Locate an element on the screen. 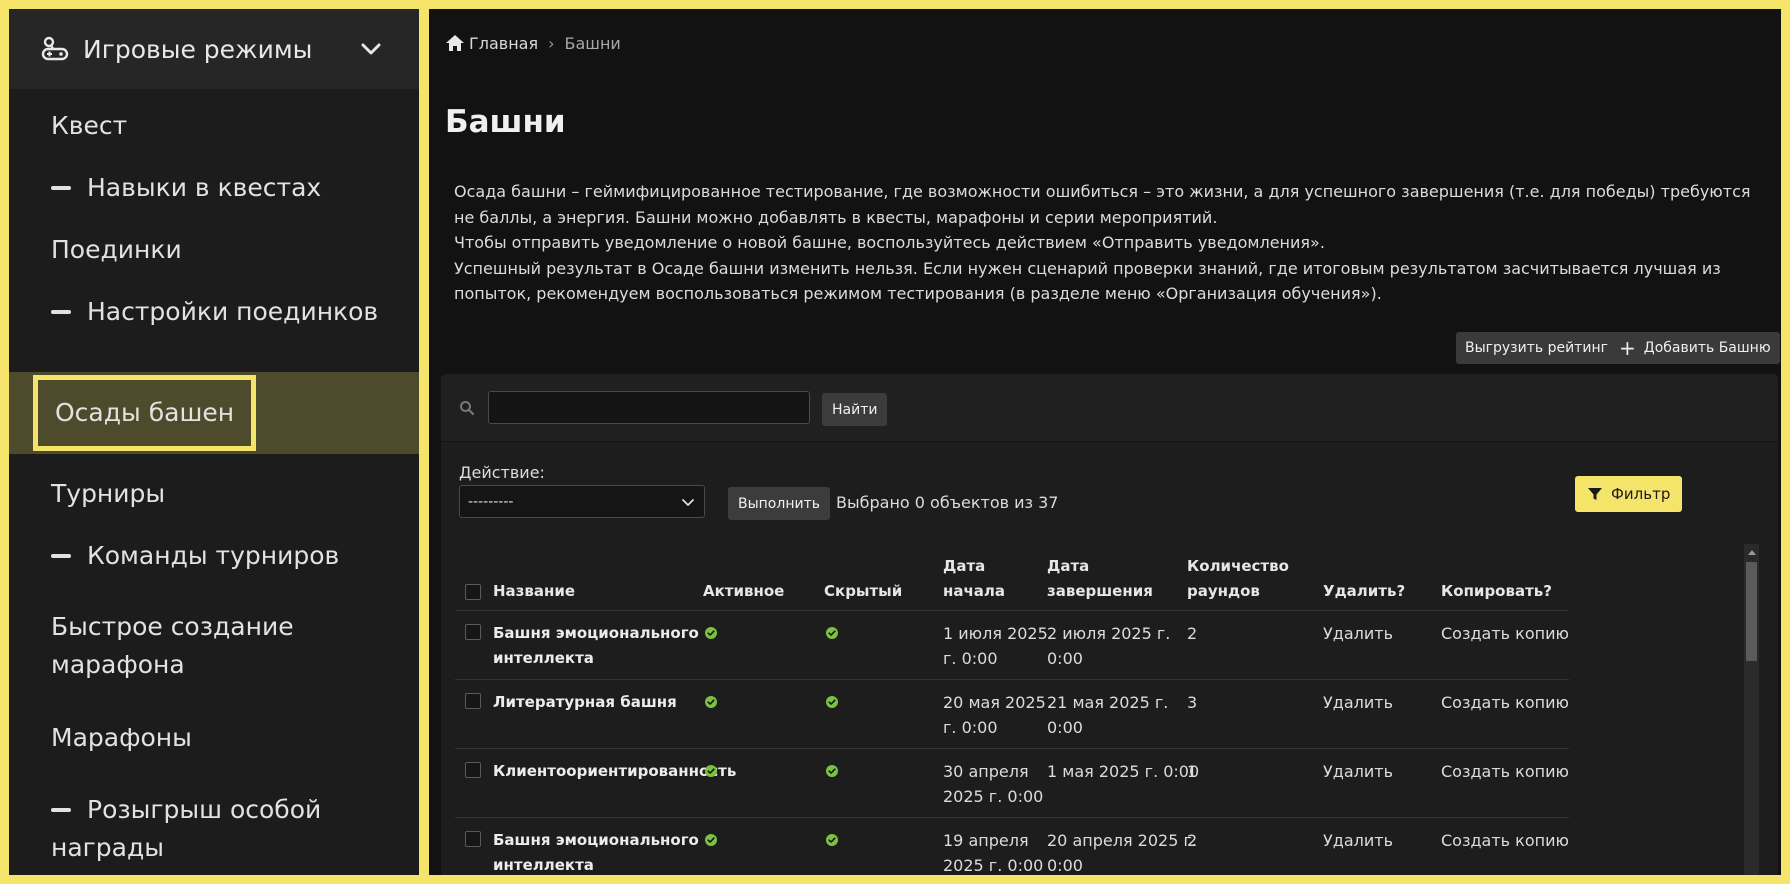 The height and width of the screenshot is (884, 1790). column-header-start: Дата начала is located at coordinates (974, 579).